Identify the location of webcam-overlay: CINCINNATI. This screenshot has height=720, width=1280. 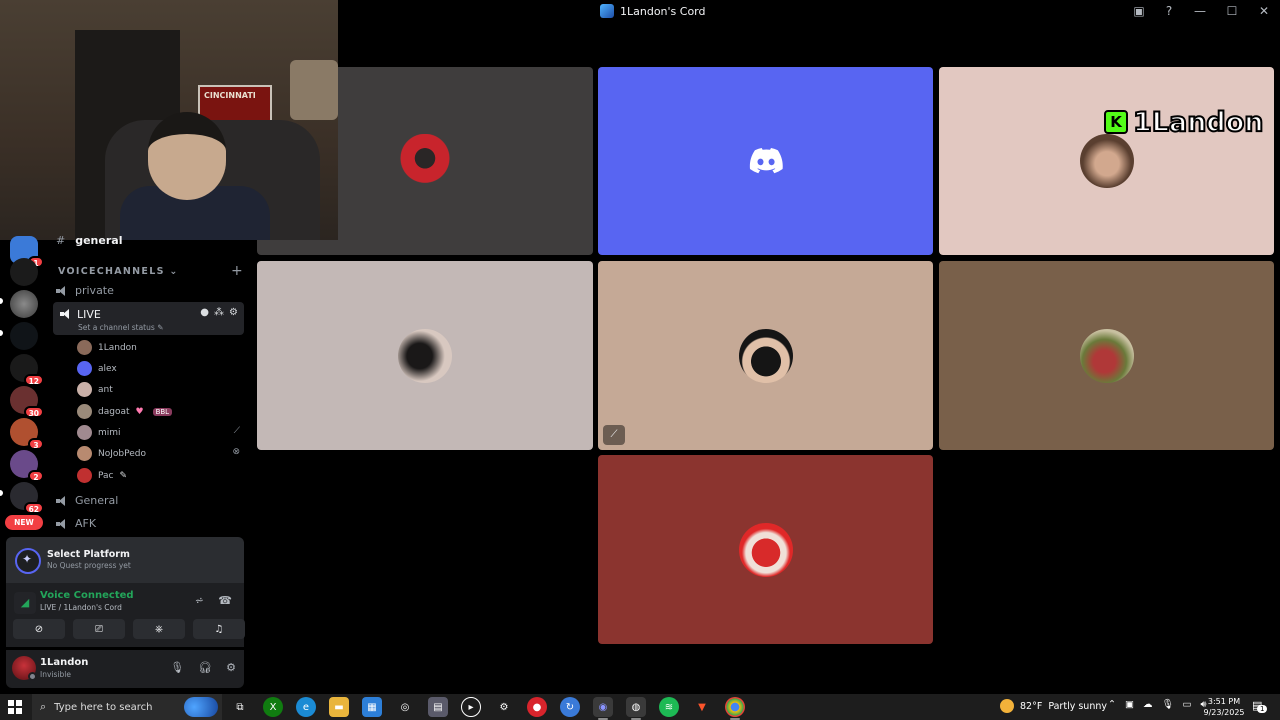
(169, 120).